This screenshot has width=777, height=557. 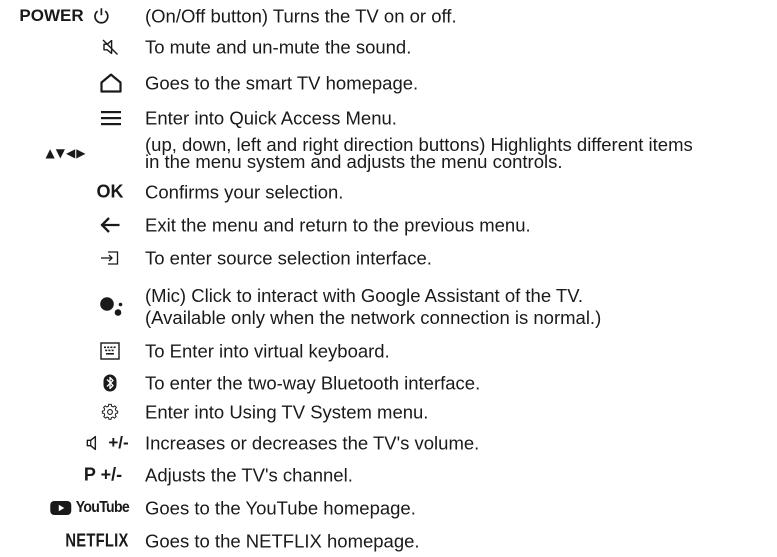 I want to click on menu-desc: Enter into Quick Access Menu., so click(x=271, y=118).